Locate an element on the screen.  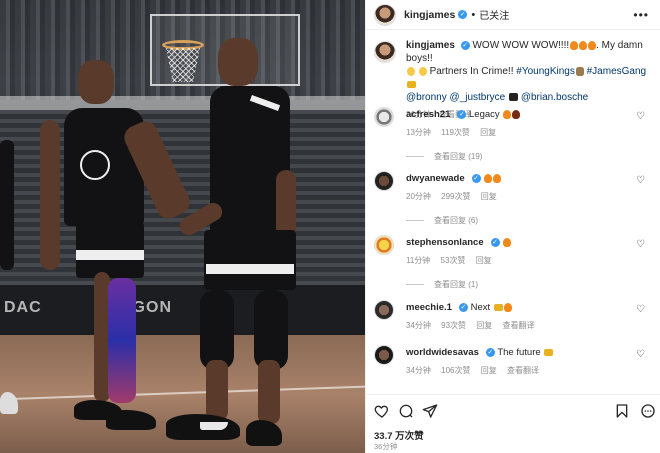
player-right-head is located at coordinates (238, 62).